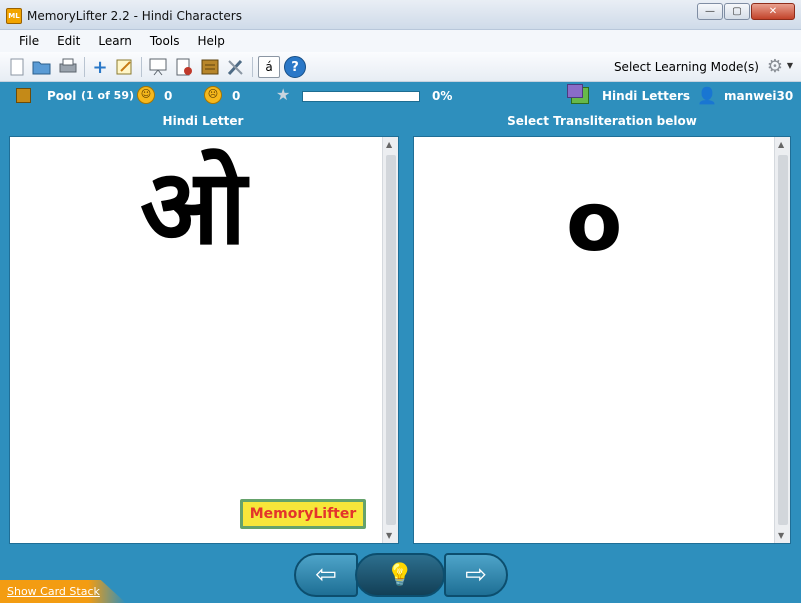 The width and height of the screenshot is (801, 603). I want to click on lightbulb-icon: 💡, so click(400, 575).